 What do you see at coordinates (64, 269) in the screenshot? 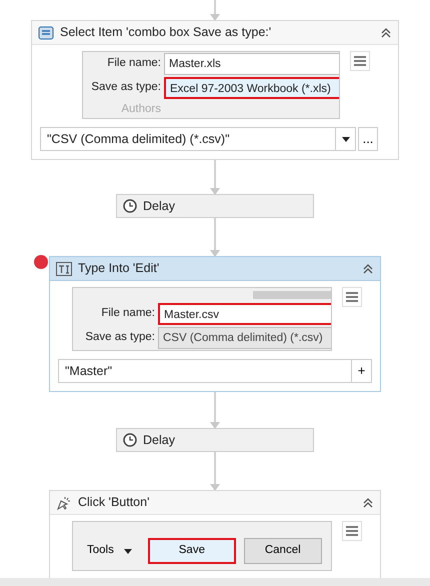
I see `text-cursor-icon` at bounding box center [64, 269].